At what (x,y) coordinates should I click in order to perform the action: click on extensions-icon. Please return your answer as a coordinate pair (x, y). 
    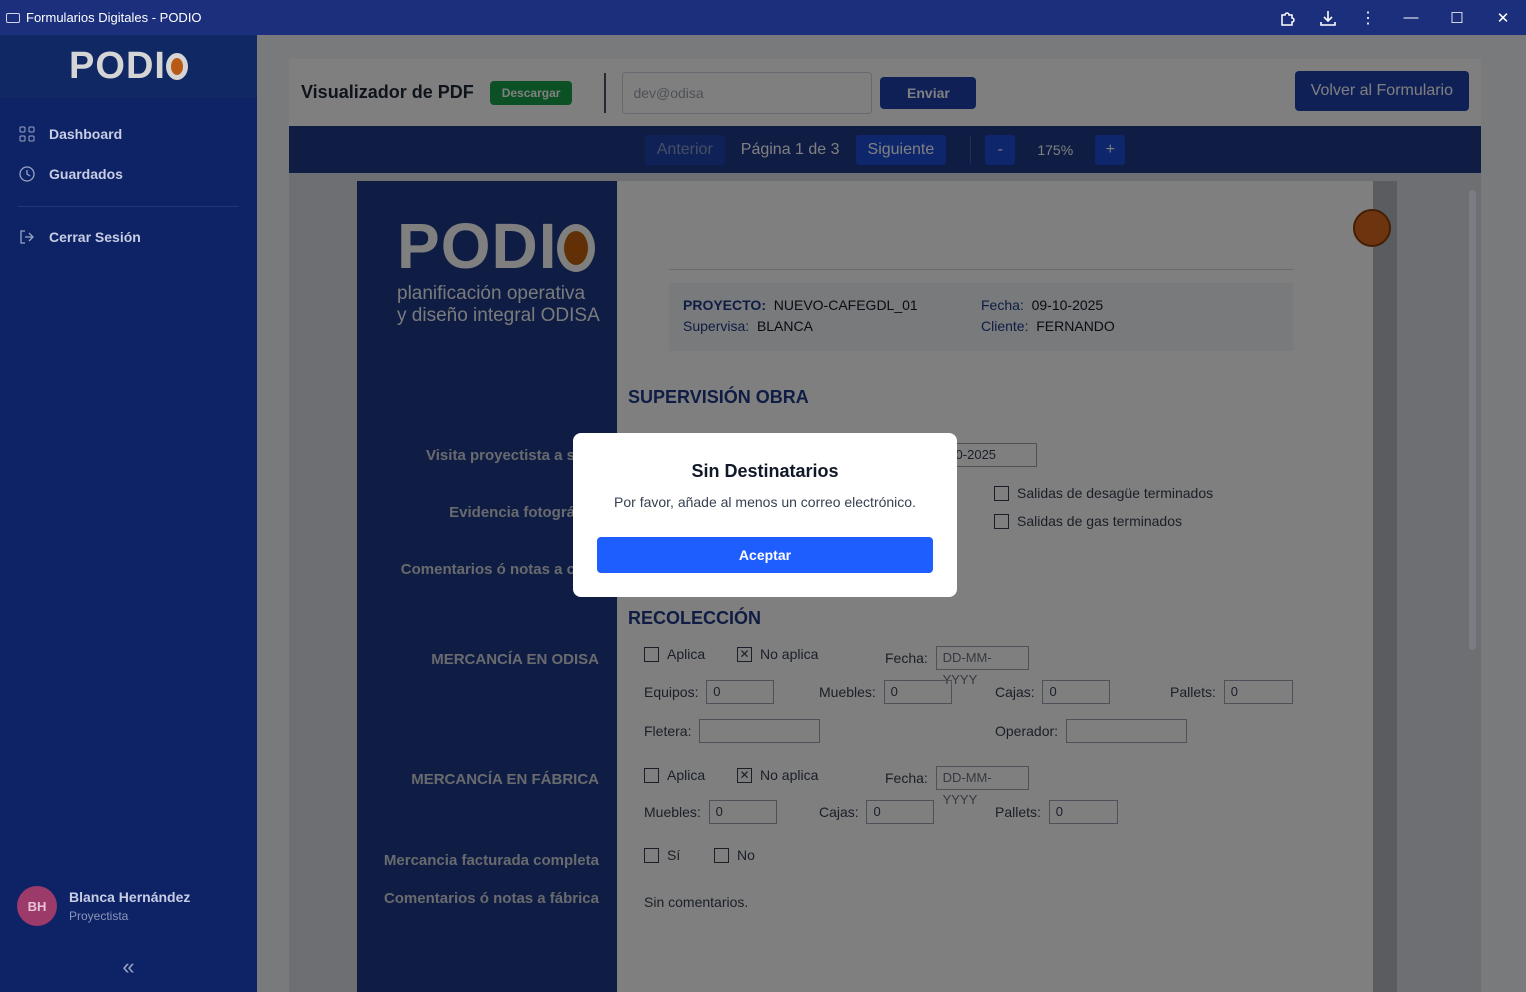
    Looking at the image, I should click on (1288, 17).